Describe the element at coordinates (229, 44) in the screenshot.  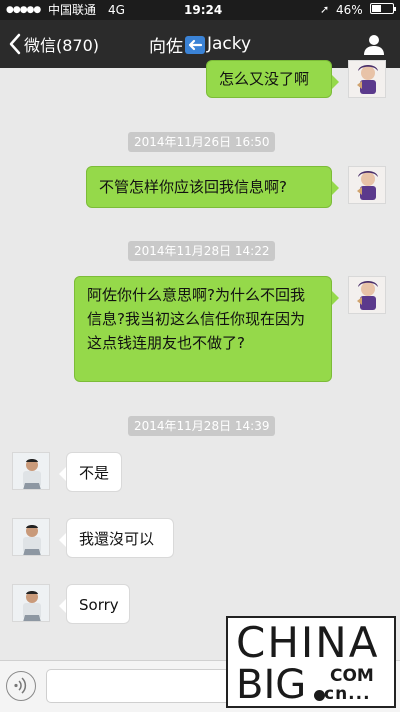
I see `contact-name-english: Jacky` at that location.